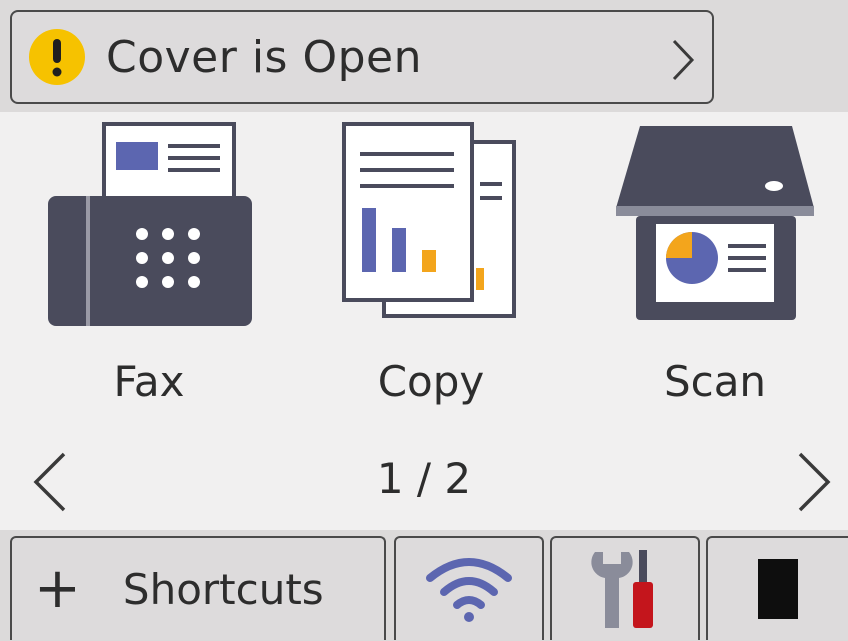 This screenshot has width=848, height=641. I want to click on toner-icon, so click(778, 589).